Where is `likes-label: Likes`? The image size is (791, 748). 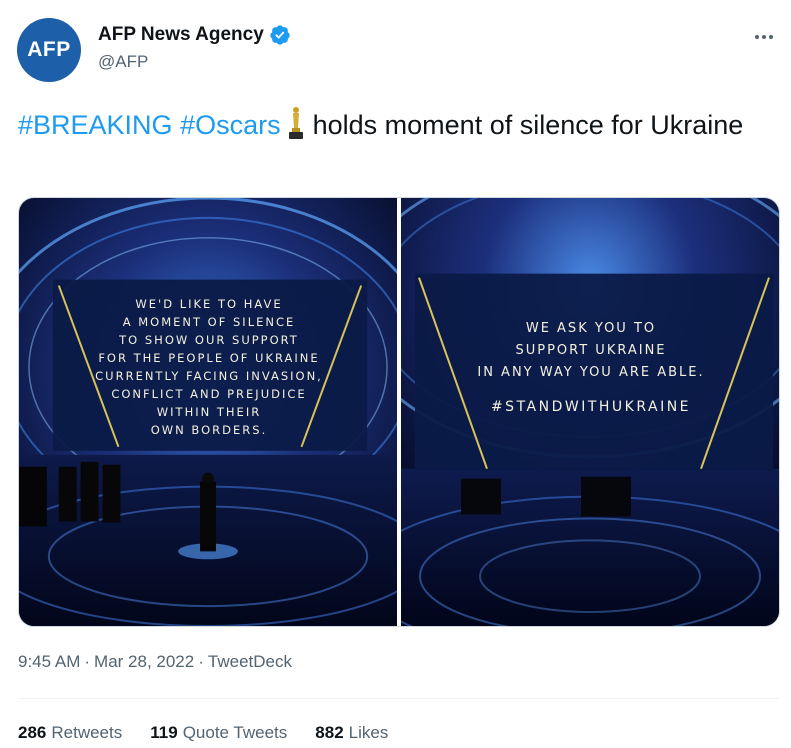 likes-label: Likes is located at coordinates (368, 732).